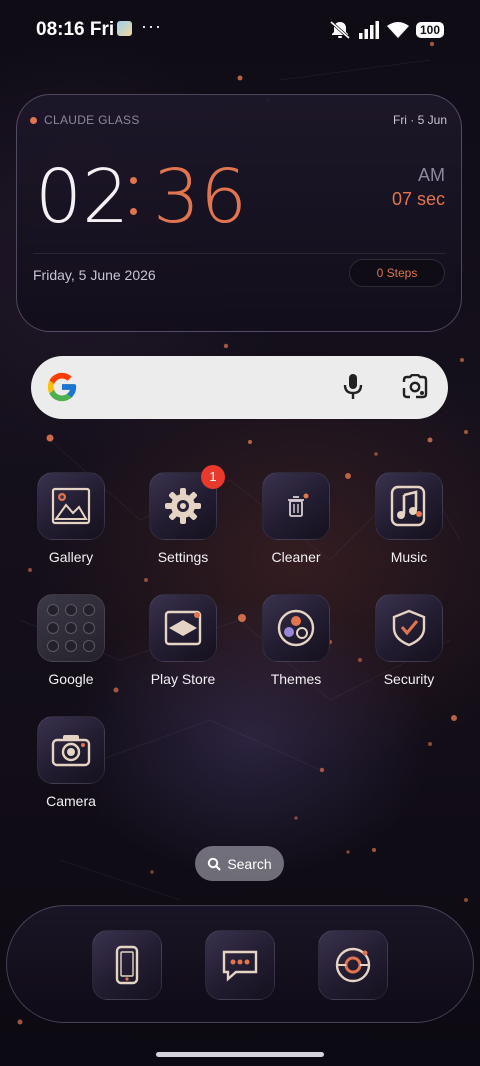  I want to click on gallery-icon, so click(71, 506).